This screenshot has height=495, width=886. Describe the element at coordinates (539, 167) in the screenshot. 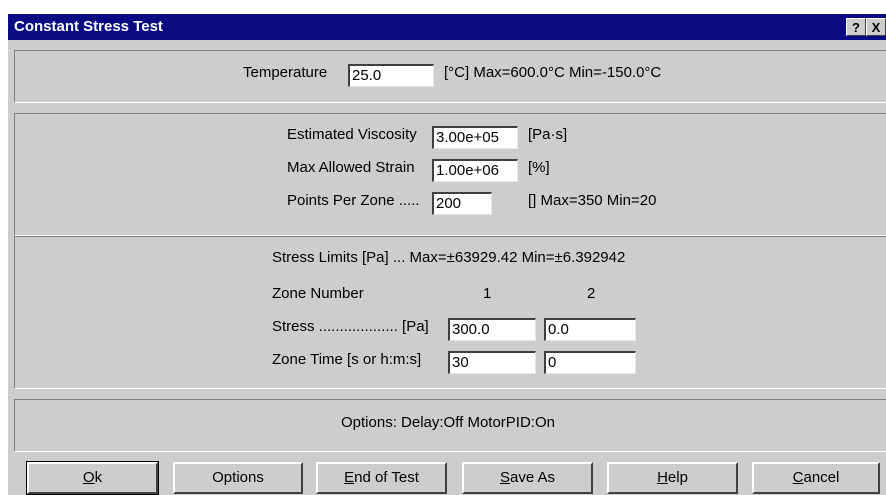

I see `strain-unit: [%]` at that location.